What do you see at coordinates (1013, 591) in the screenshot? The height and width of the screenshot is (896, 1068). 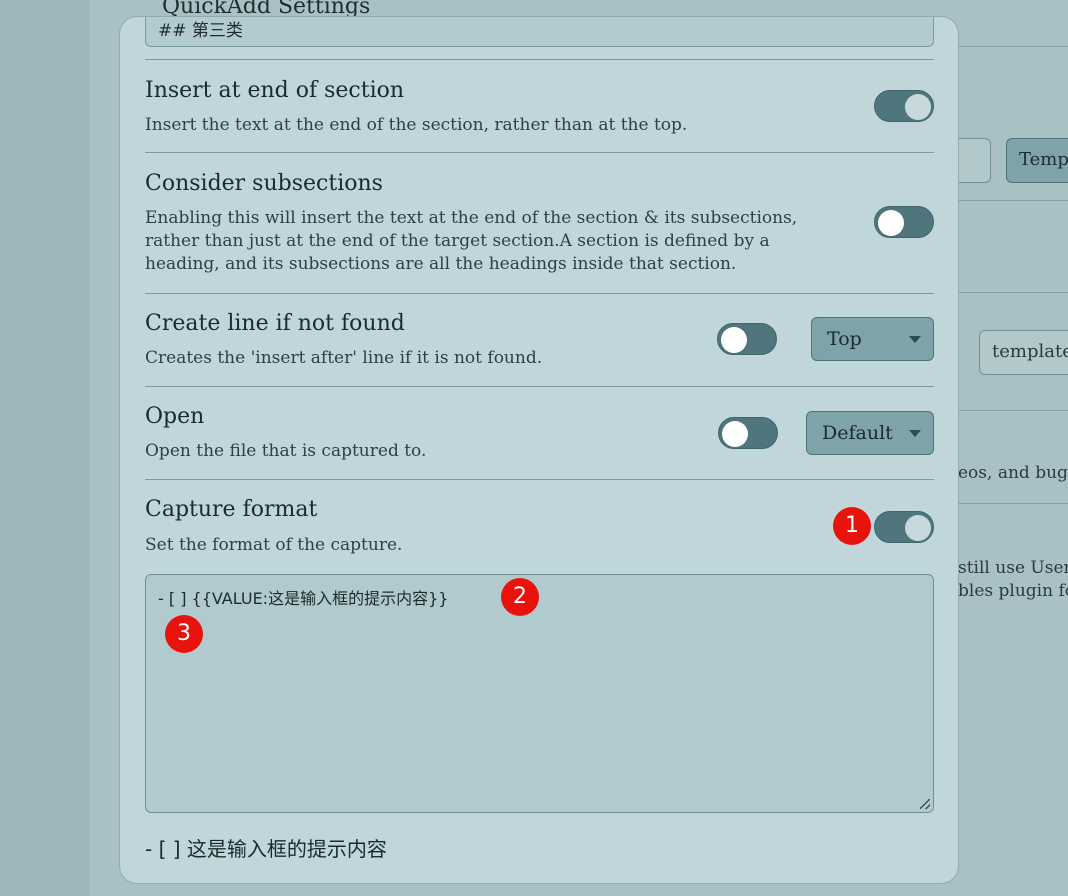 I see `description-text: bles plugin fo` at bounding box center [1013, 591].